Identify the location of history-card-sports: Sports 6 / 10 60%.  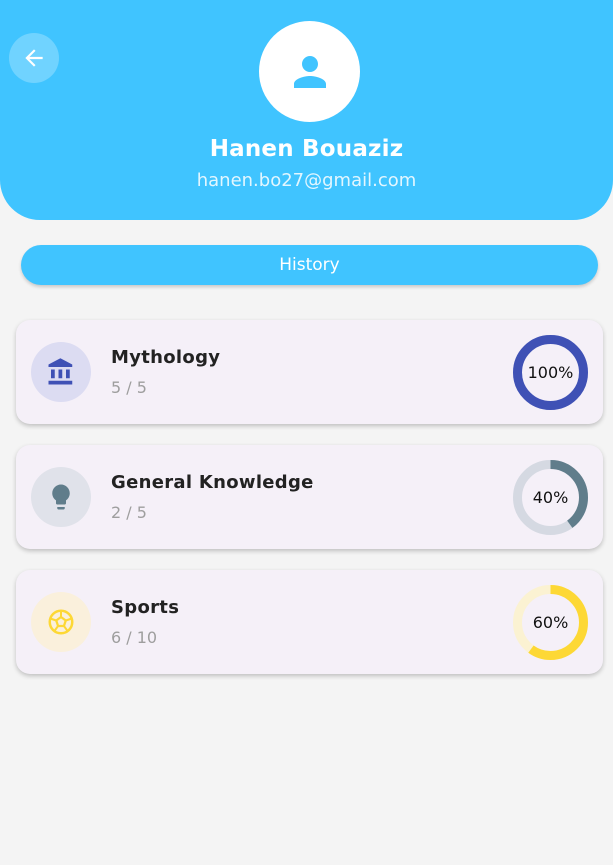
(309, 622).